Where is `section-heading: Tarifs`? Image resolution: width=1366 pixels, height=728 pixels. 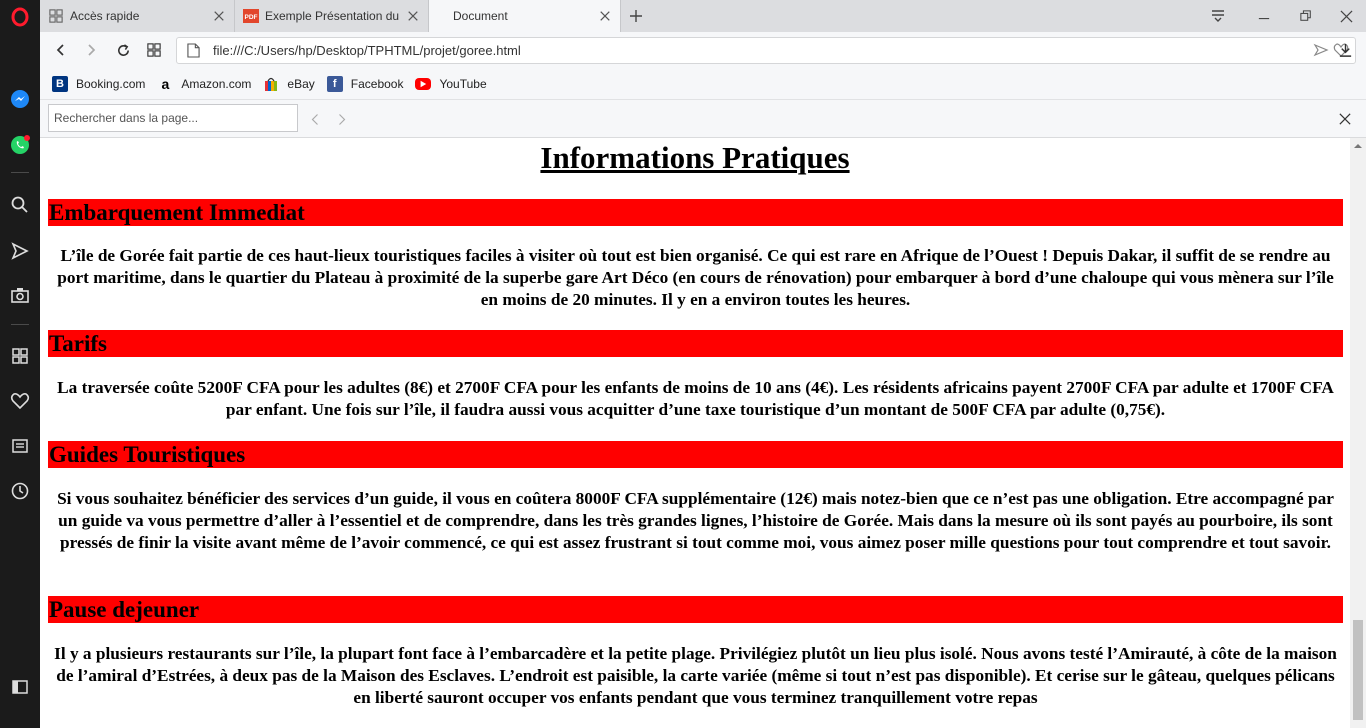 section-heading: Tarifs is located at coordinates (695, 343).